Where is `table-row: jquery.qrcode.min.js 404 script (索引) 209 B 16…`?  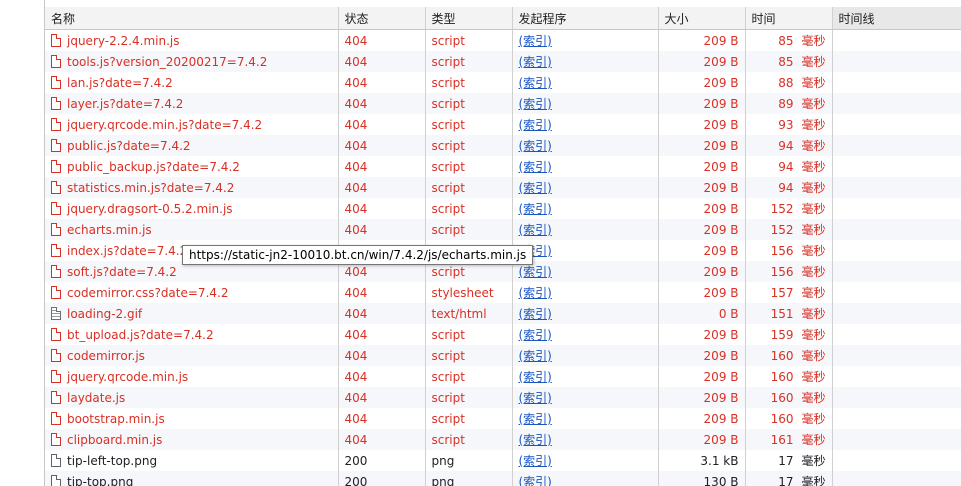 table-row: jquery.qrcode.min.js 404 script (索引) 209 B 16… is located at coordinates (503, 376).